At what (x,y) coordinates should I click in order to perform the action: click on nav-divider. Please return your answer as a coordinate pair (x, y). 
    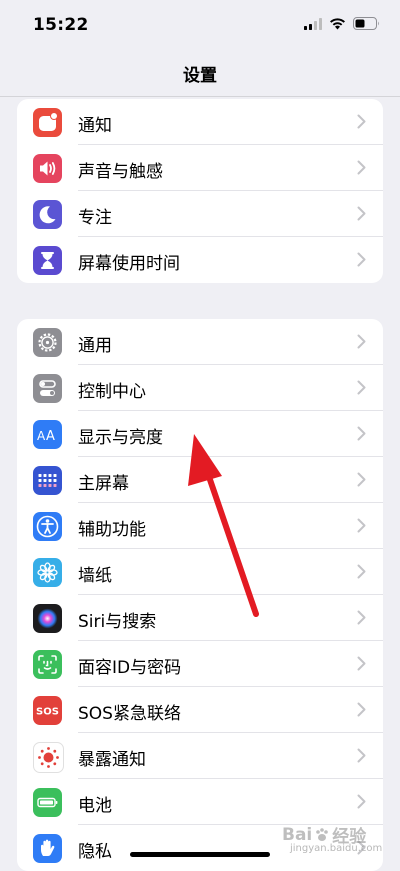
    Looking at the image, I should click on (200, 96).